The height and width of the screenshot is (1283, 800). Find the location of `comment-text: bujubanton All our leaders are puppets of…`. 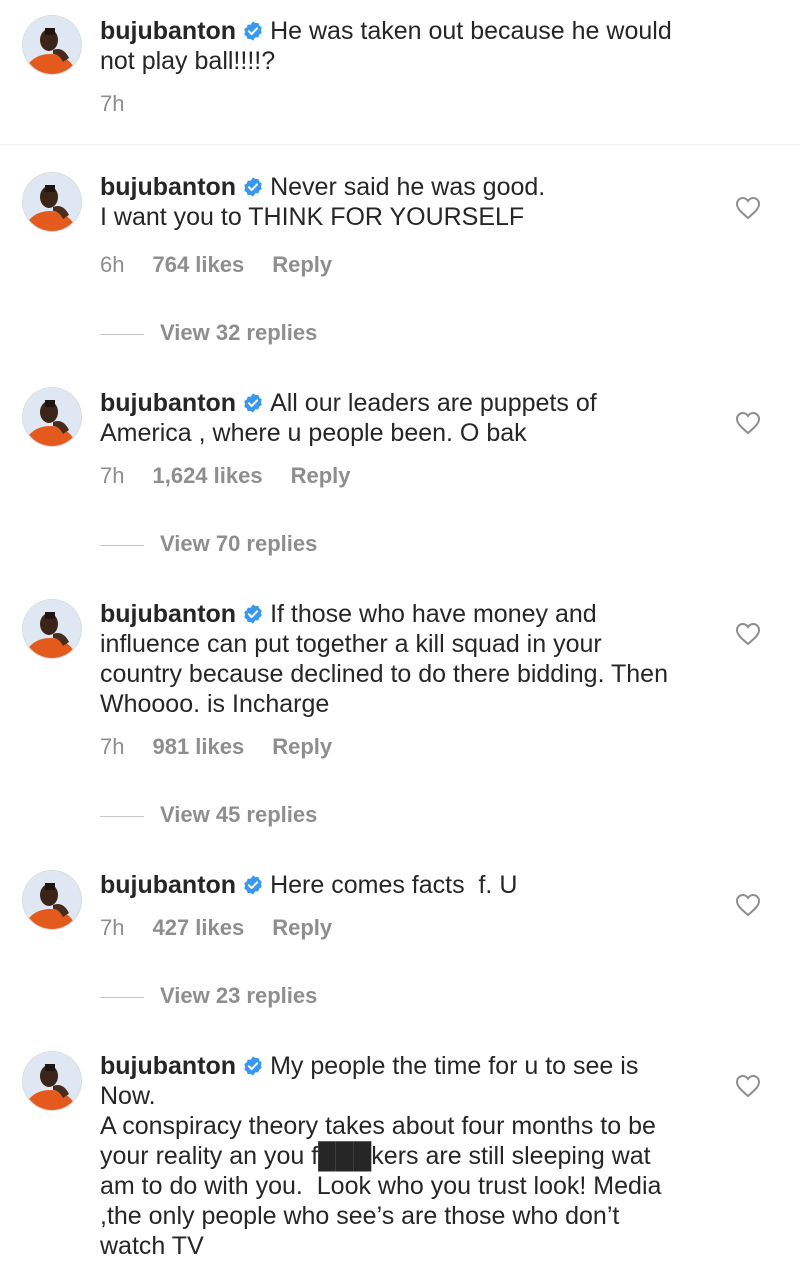

comment-text: bujubanton All our leaders are puppets of… is located at coordinates (380, 418).